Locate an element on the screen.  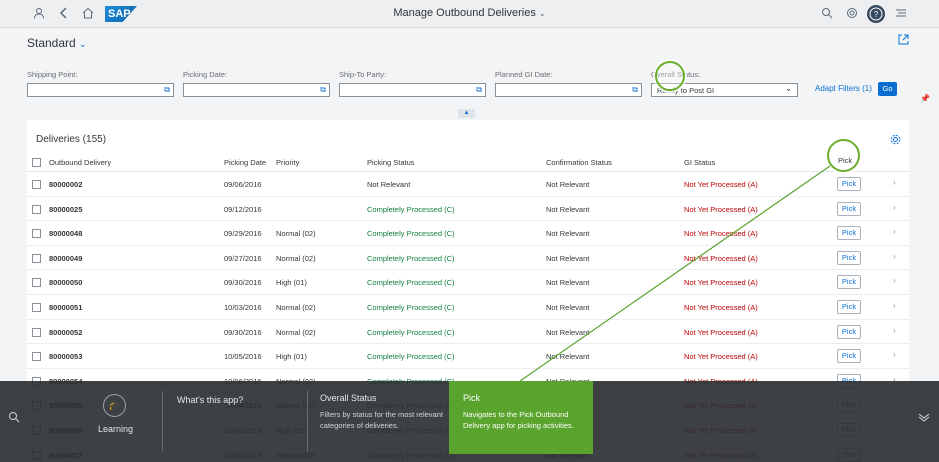
card-title: Pick is located at coordinates (472, 398).